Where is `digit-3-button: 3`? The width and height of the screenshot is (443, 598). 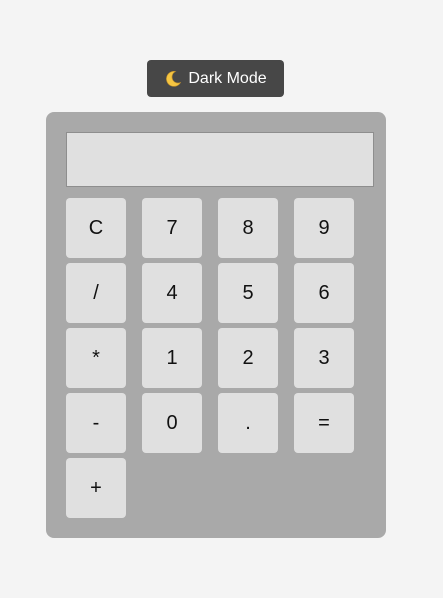
digit-3-button: 3 is located at coordinates (324, 358).